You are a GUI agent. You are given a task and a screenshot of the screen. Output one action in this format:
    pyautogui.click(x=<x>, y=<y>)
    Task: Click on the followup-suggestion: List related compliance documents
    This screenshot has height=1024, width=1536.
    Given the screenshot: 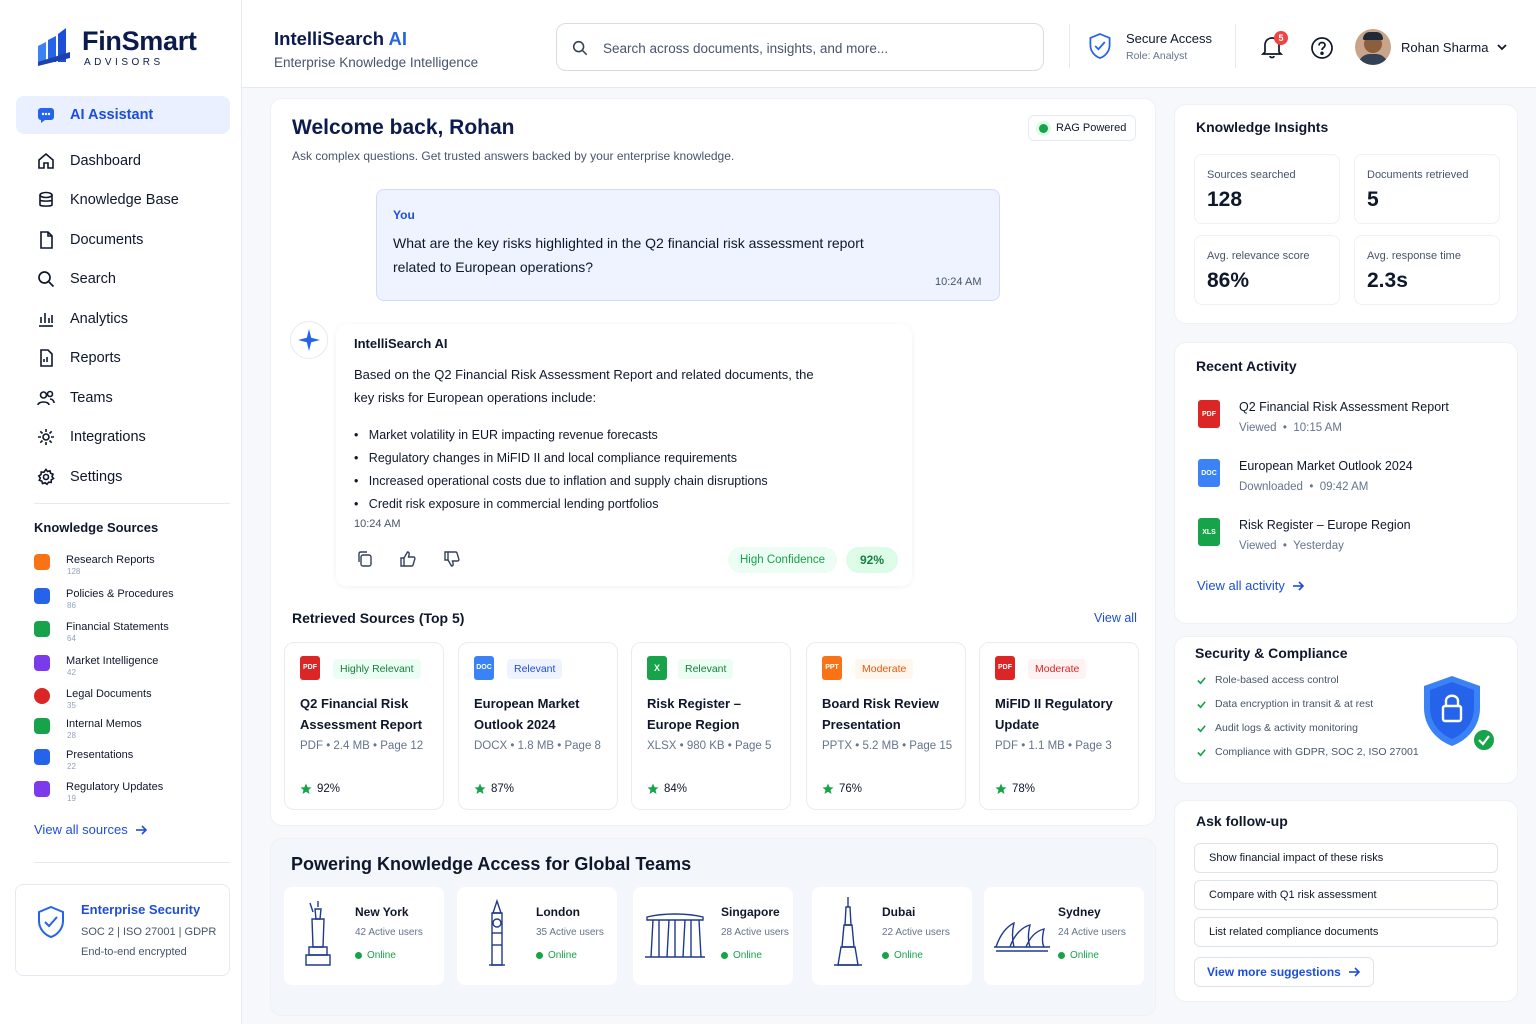 What is the action you would take?
    pyautogui.click(x=1346, y=932)
    